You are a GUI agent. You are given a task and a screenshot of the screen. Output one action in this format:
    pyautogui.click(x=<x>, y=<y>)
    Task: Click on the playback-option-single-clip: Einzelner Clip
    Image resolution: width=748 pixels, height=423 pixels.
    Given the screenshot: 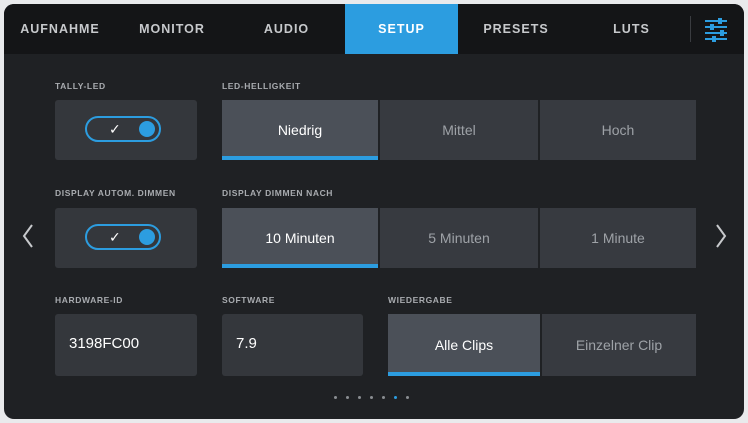 What is the action you would take?
    pyautogui.click(x=619, y=345)
    